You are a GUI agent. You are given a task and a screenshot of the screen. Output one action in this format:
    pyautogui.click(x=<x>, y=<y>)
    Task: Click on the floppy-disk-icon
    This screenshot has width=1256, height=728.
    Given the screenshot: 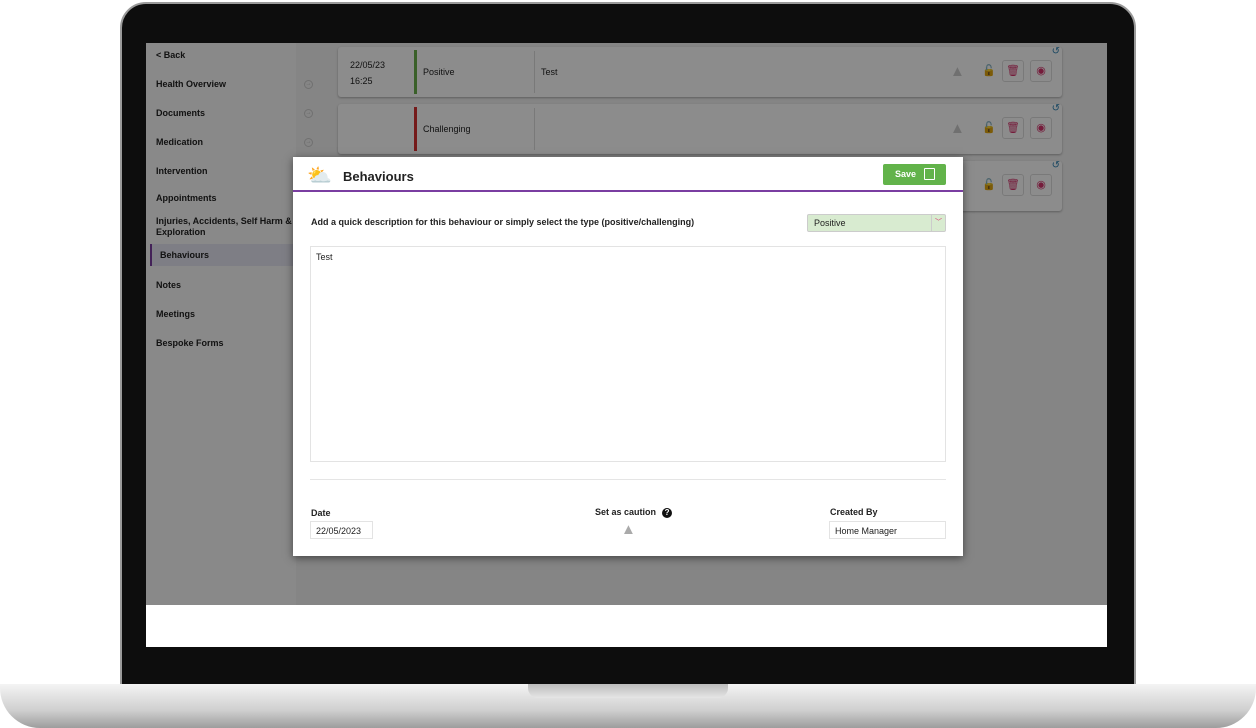 What is the action you would take?
    pyautogui.click(x=929, y=174)
    